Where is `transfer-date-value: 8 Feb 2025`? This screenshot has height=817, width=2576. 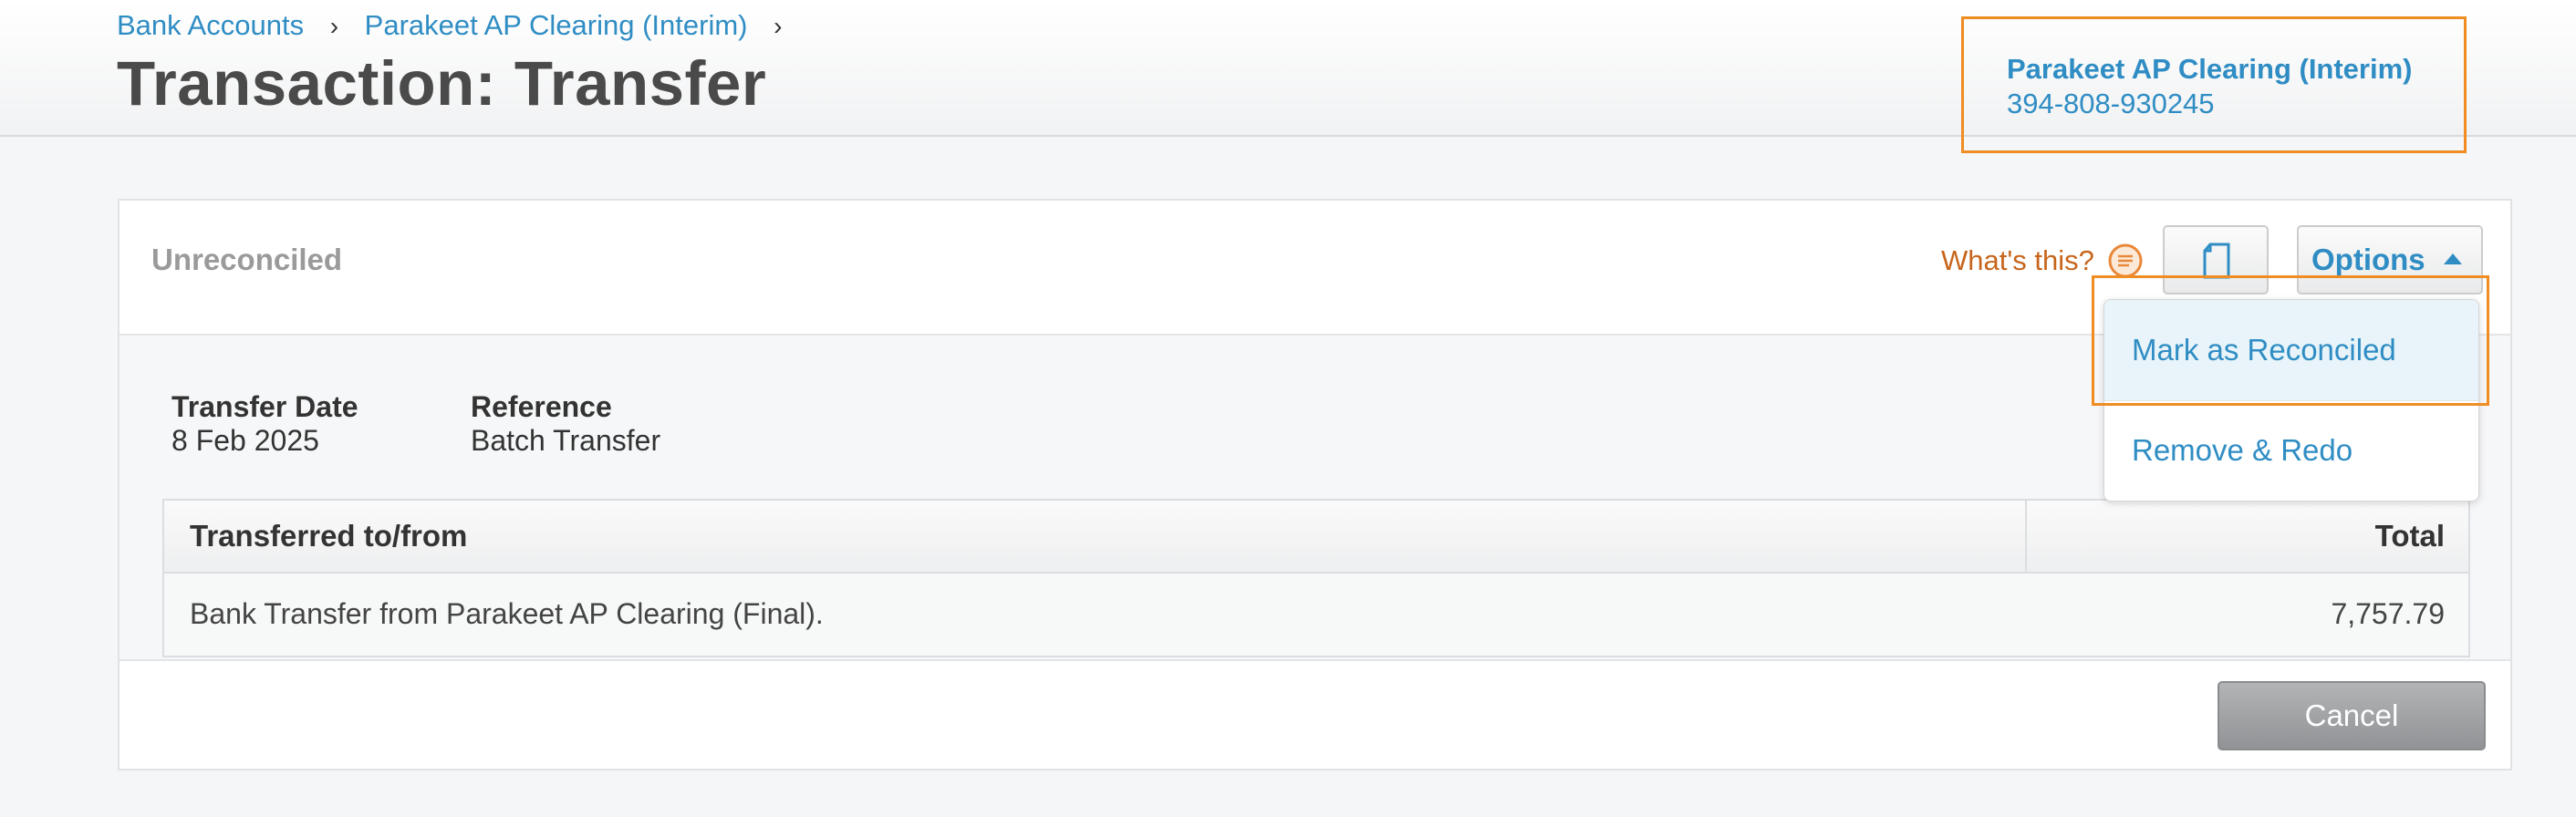 transfer-date-value: 8 Feb 2025 is located at coordinates (245, 440).